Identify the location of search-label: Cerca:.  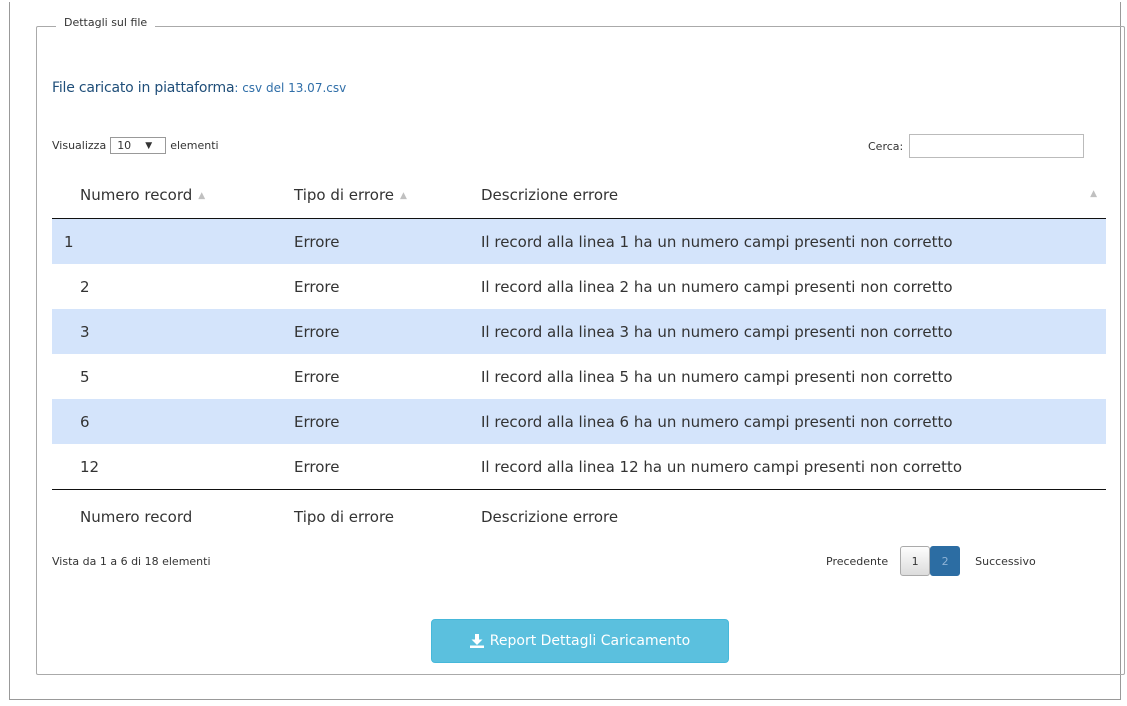
(886, 146).